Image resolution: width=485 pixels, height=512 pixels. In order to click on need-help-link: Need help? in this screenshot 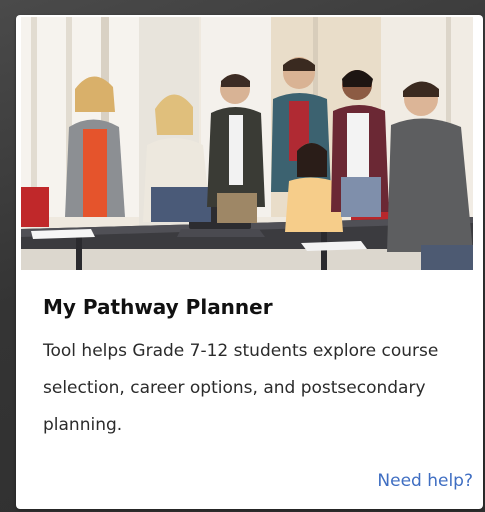, I will do `click(425, 481)`.